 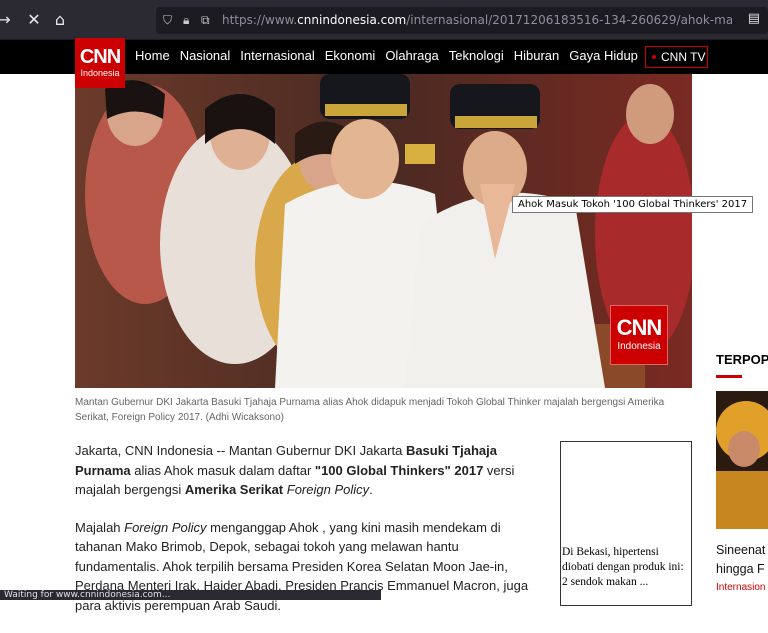 I want to click on sidebar-thumbnail-illustration, so click(x=742, y=460).